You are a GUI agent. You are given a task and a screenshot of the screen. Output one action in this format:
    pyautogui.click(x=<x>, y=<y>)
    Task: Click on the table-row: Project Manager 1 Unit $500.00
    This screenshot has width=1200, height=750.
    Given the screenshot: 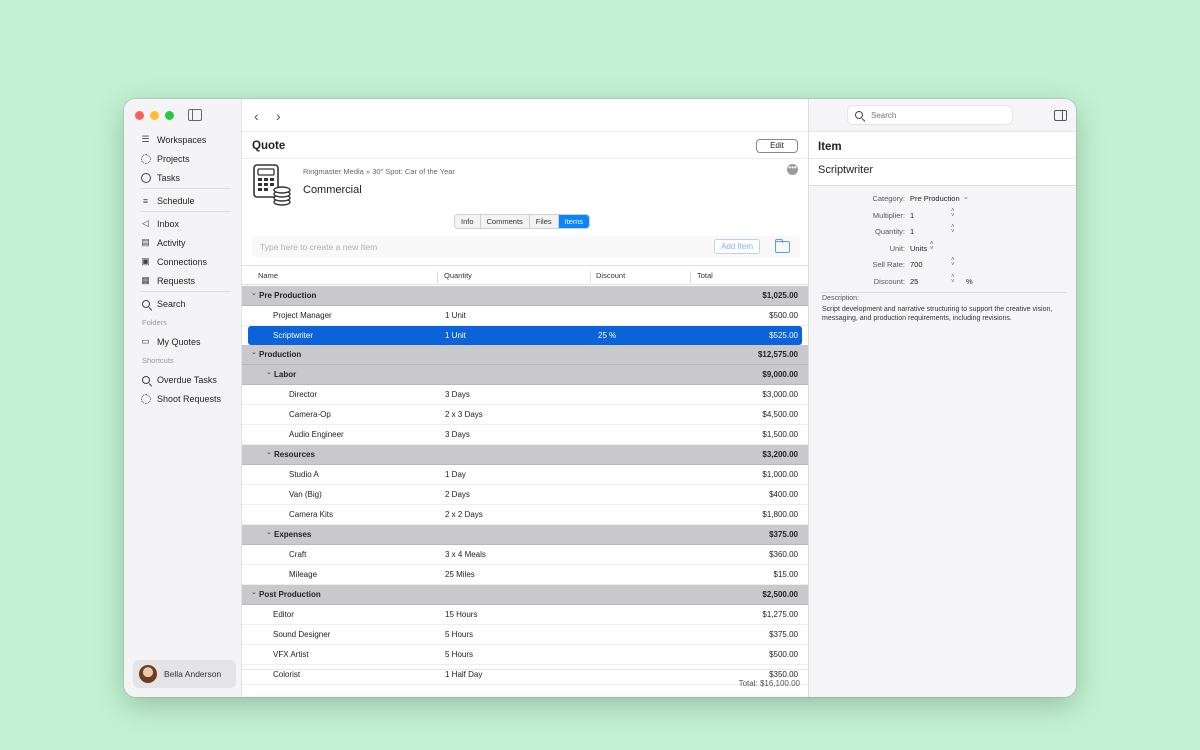 What is the action you would take?
    pyautogui.click(x=525, y=316)
    